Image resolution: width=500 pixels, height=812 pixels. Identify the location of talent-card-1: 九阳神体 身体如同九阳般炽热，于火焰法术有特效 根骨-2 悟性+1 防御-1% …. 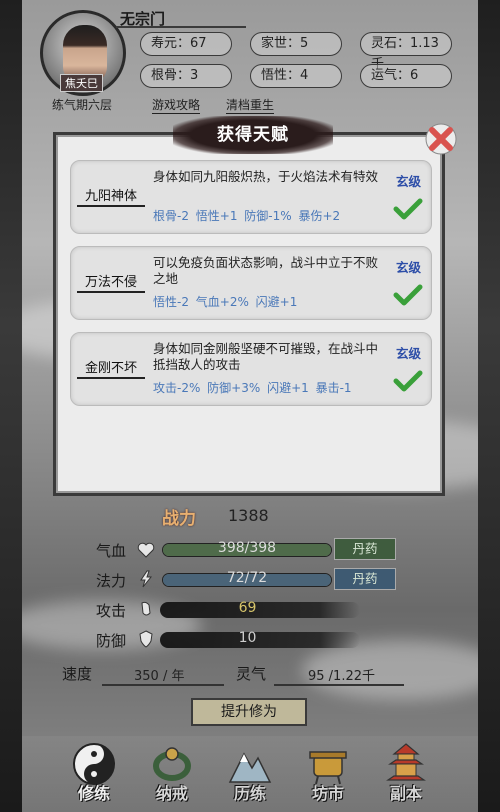
(251, 197).